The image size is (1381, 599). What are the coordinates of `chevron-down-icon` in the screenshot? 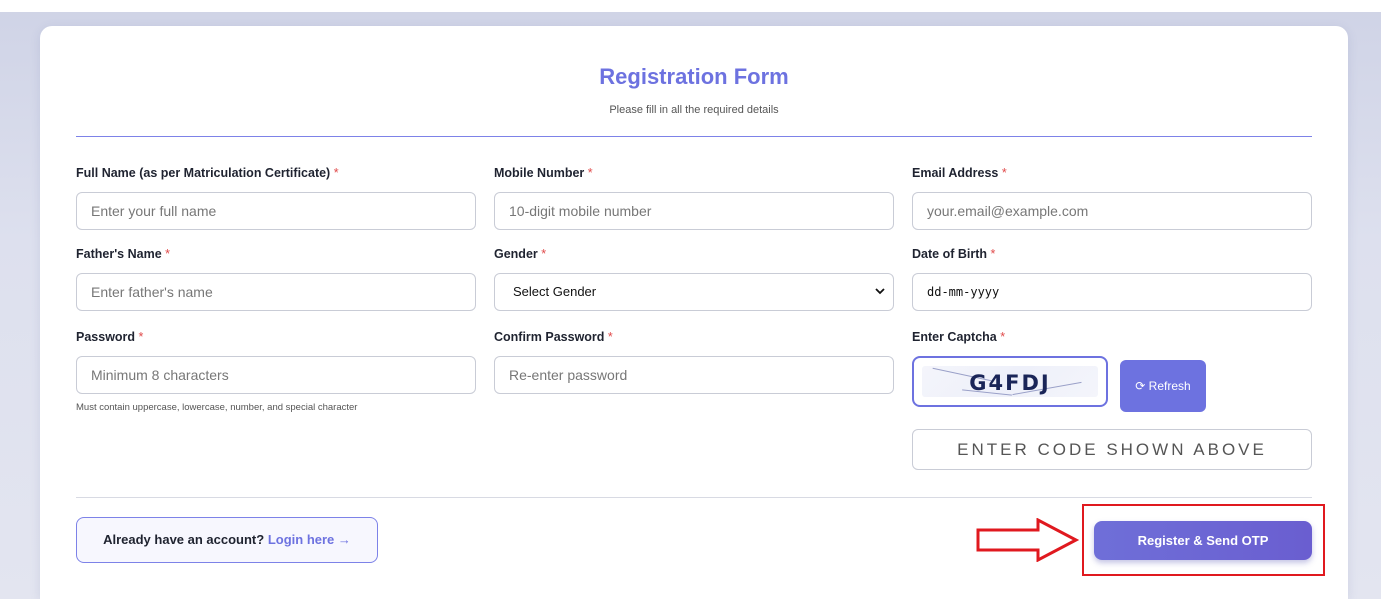 It's located at (880, 300).